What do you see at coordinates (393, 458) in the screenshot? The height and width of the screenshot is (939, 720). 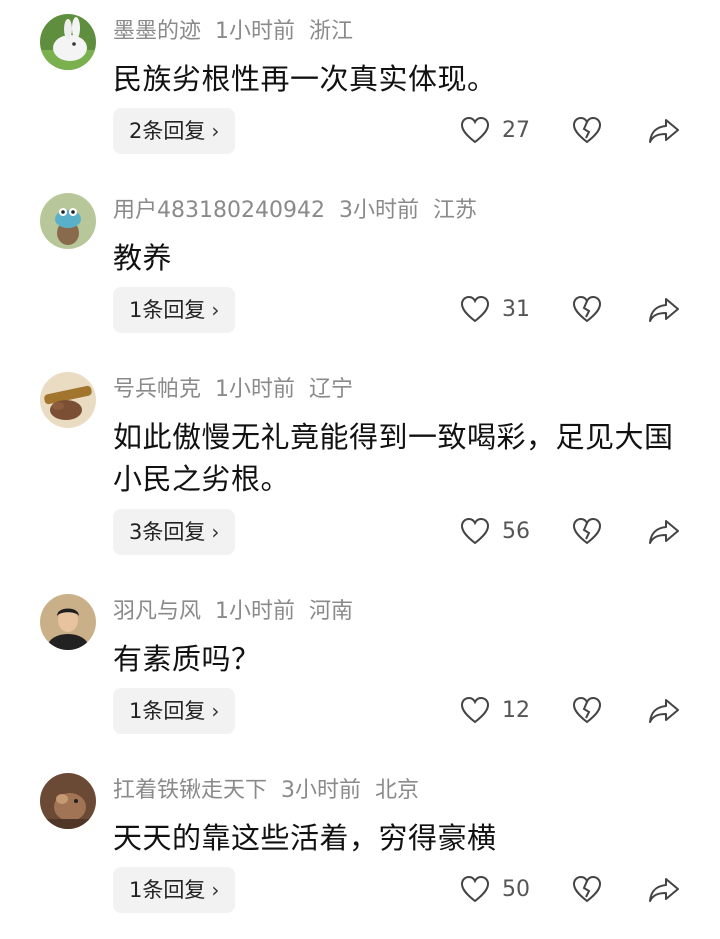 I see `comment-text: 如此傲慢无礼竟能得到一致喝彩，足见大国小民之劣根。` at bounding box center [393, 458].